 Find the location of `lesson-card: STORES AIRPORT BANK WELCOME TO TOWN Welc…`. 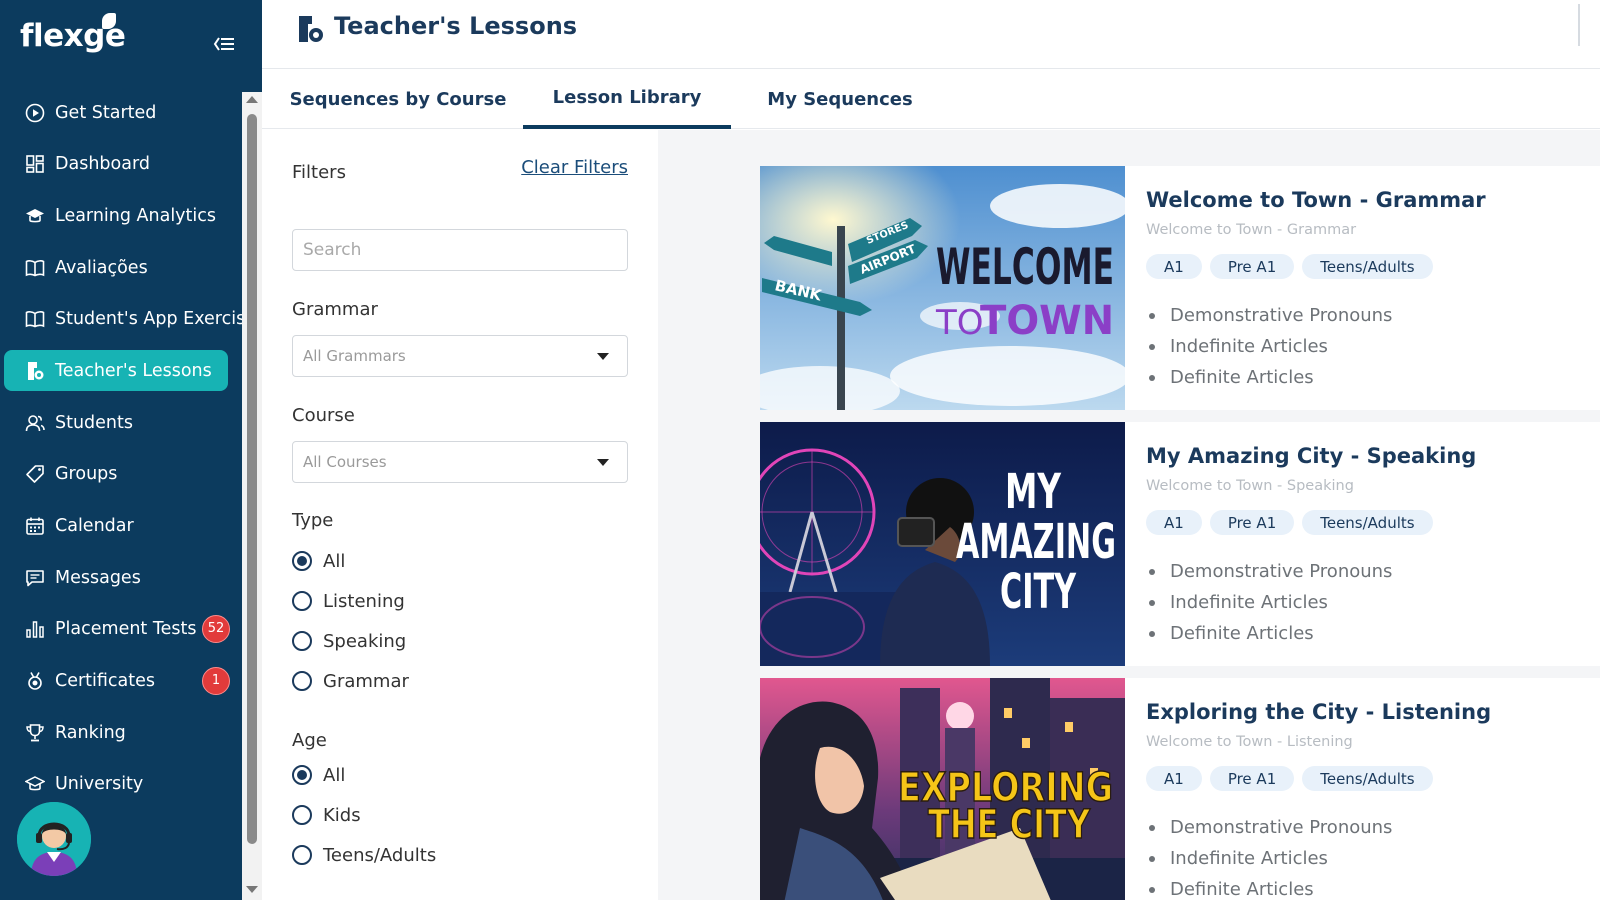

lesson-card: STORES AIRPORT BANK WELCOME TO TOWN Welc… is located at coordinates (1180, 288).